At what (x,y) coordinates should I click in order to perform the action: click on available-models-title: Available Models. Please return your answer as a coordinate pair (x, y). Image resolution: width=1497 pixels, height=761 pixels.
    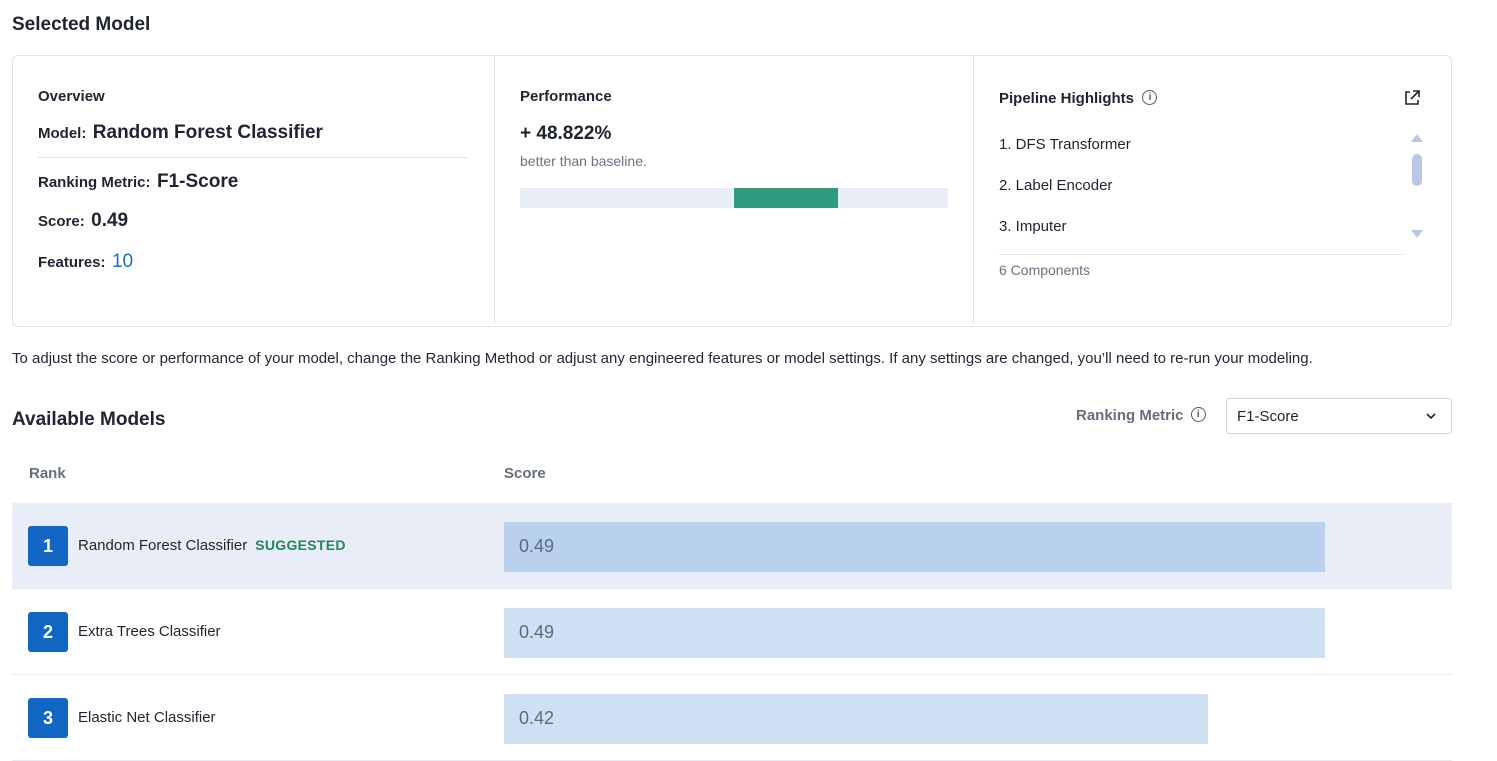
    Looking at the image, I should click on (89, 419).